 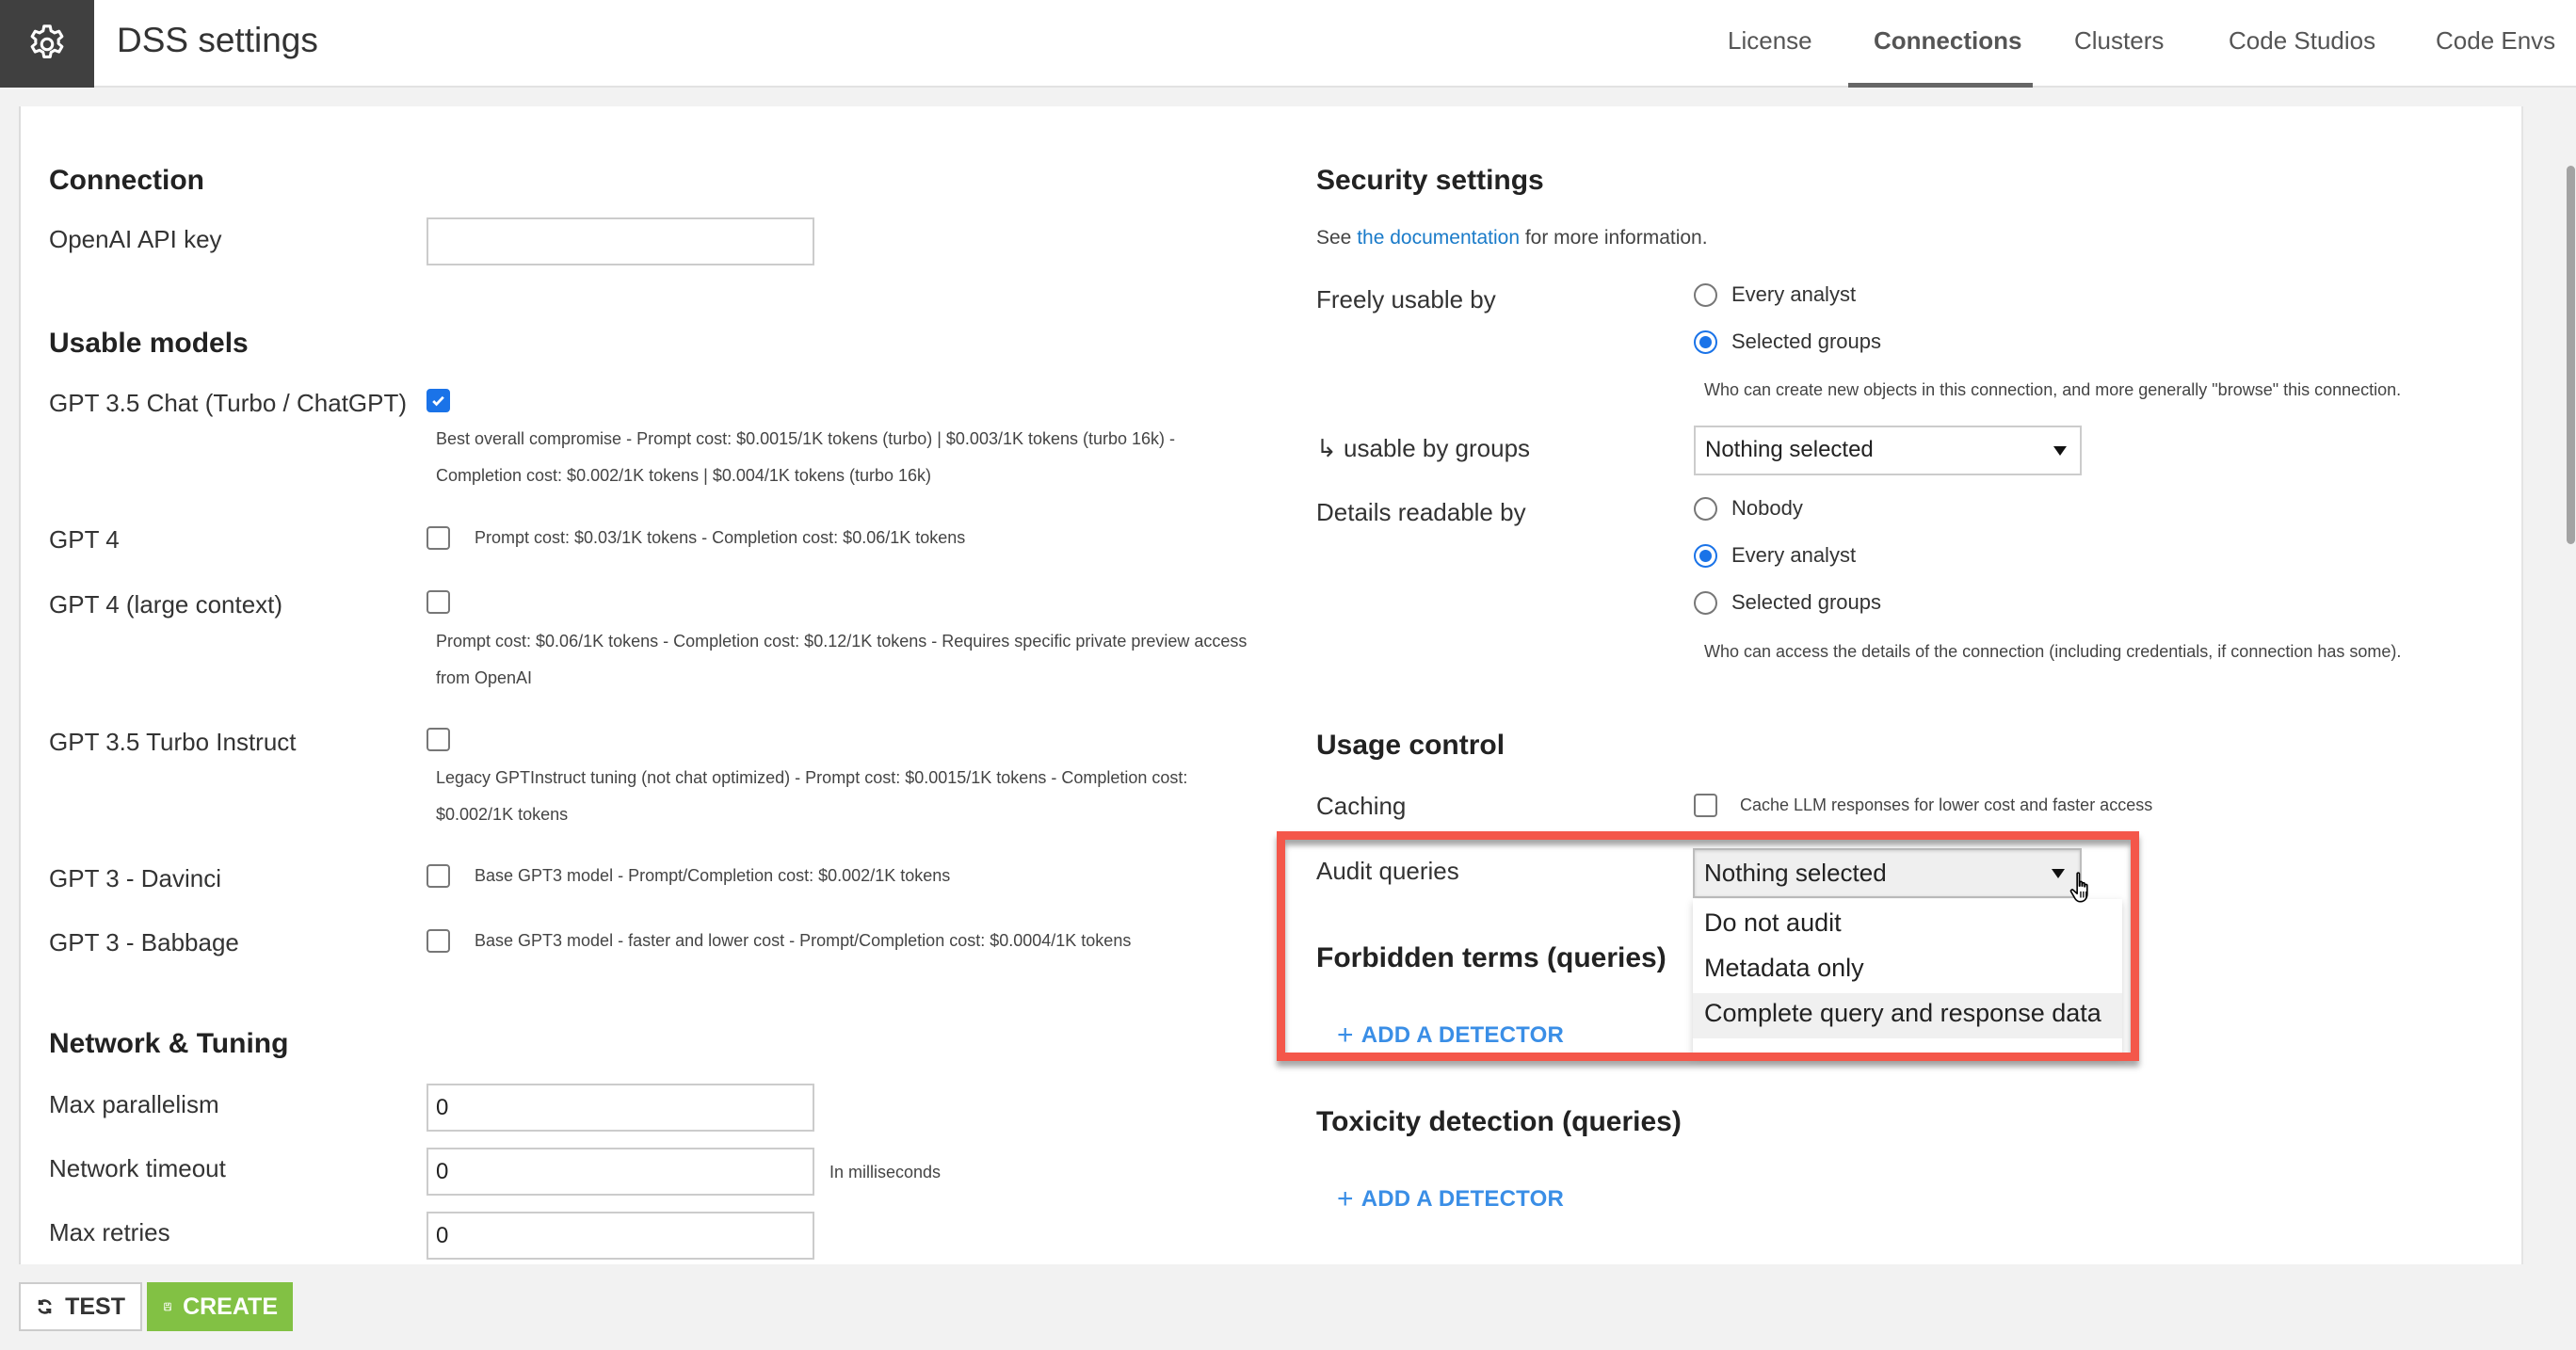 What do you see at coordinates (1705, 509) in the screenshot?
I see `details-readable-nobody-radio` at bounding box center [1705, 509].